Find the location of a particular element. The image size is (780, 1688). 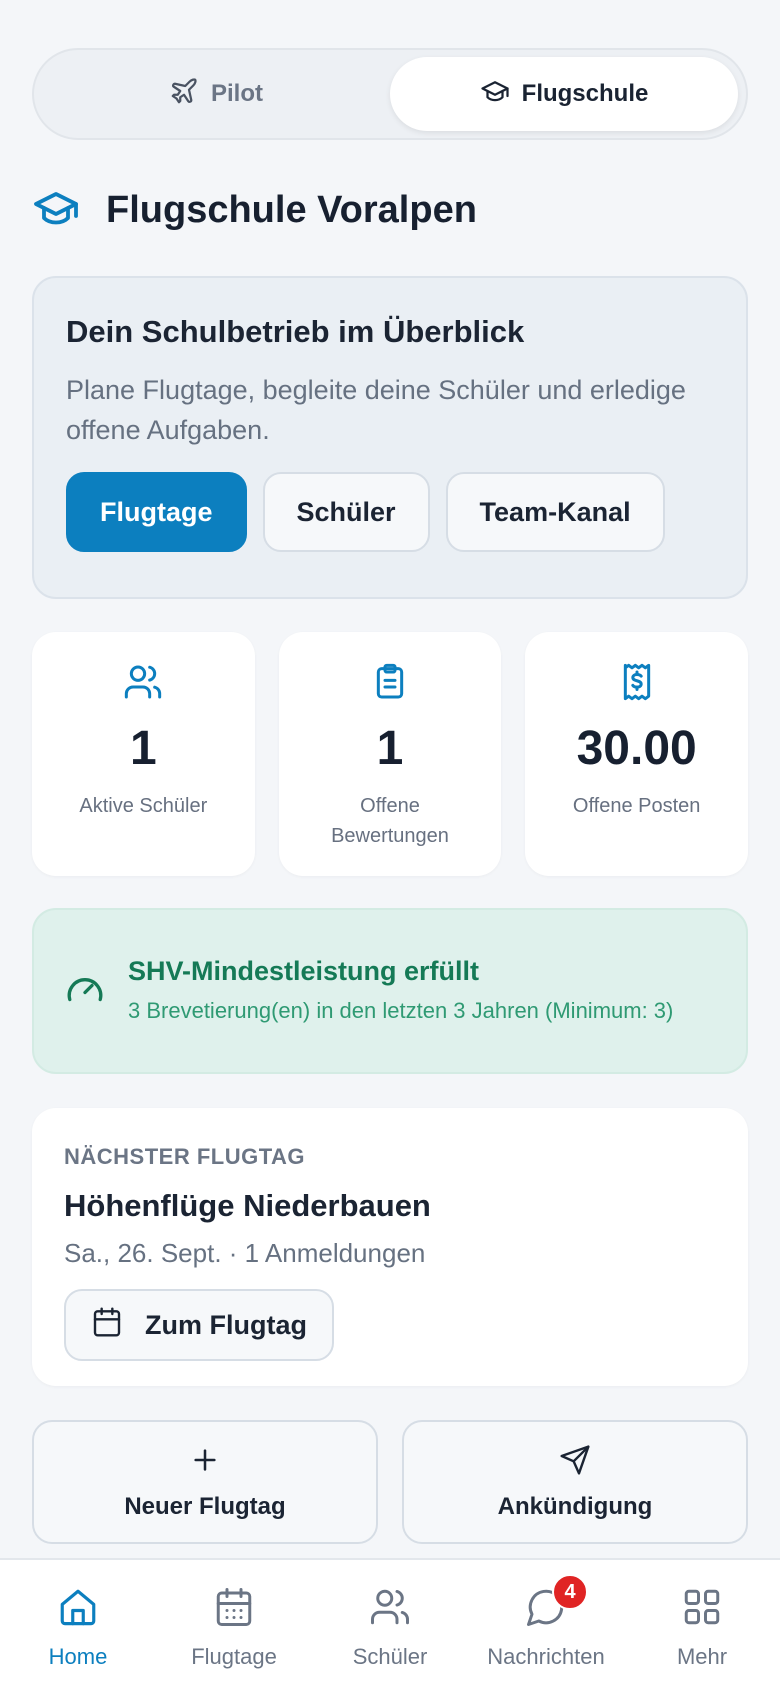

next-flight-day-name: Höhenflüge Niederbauen is located at coordinates (247, 1205).